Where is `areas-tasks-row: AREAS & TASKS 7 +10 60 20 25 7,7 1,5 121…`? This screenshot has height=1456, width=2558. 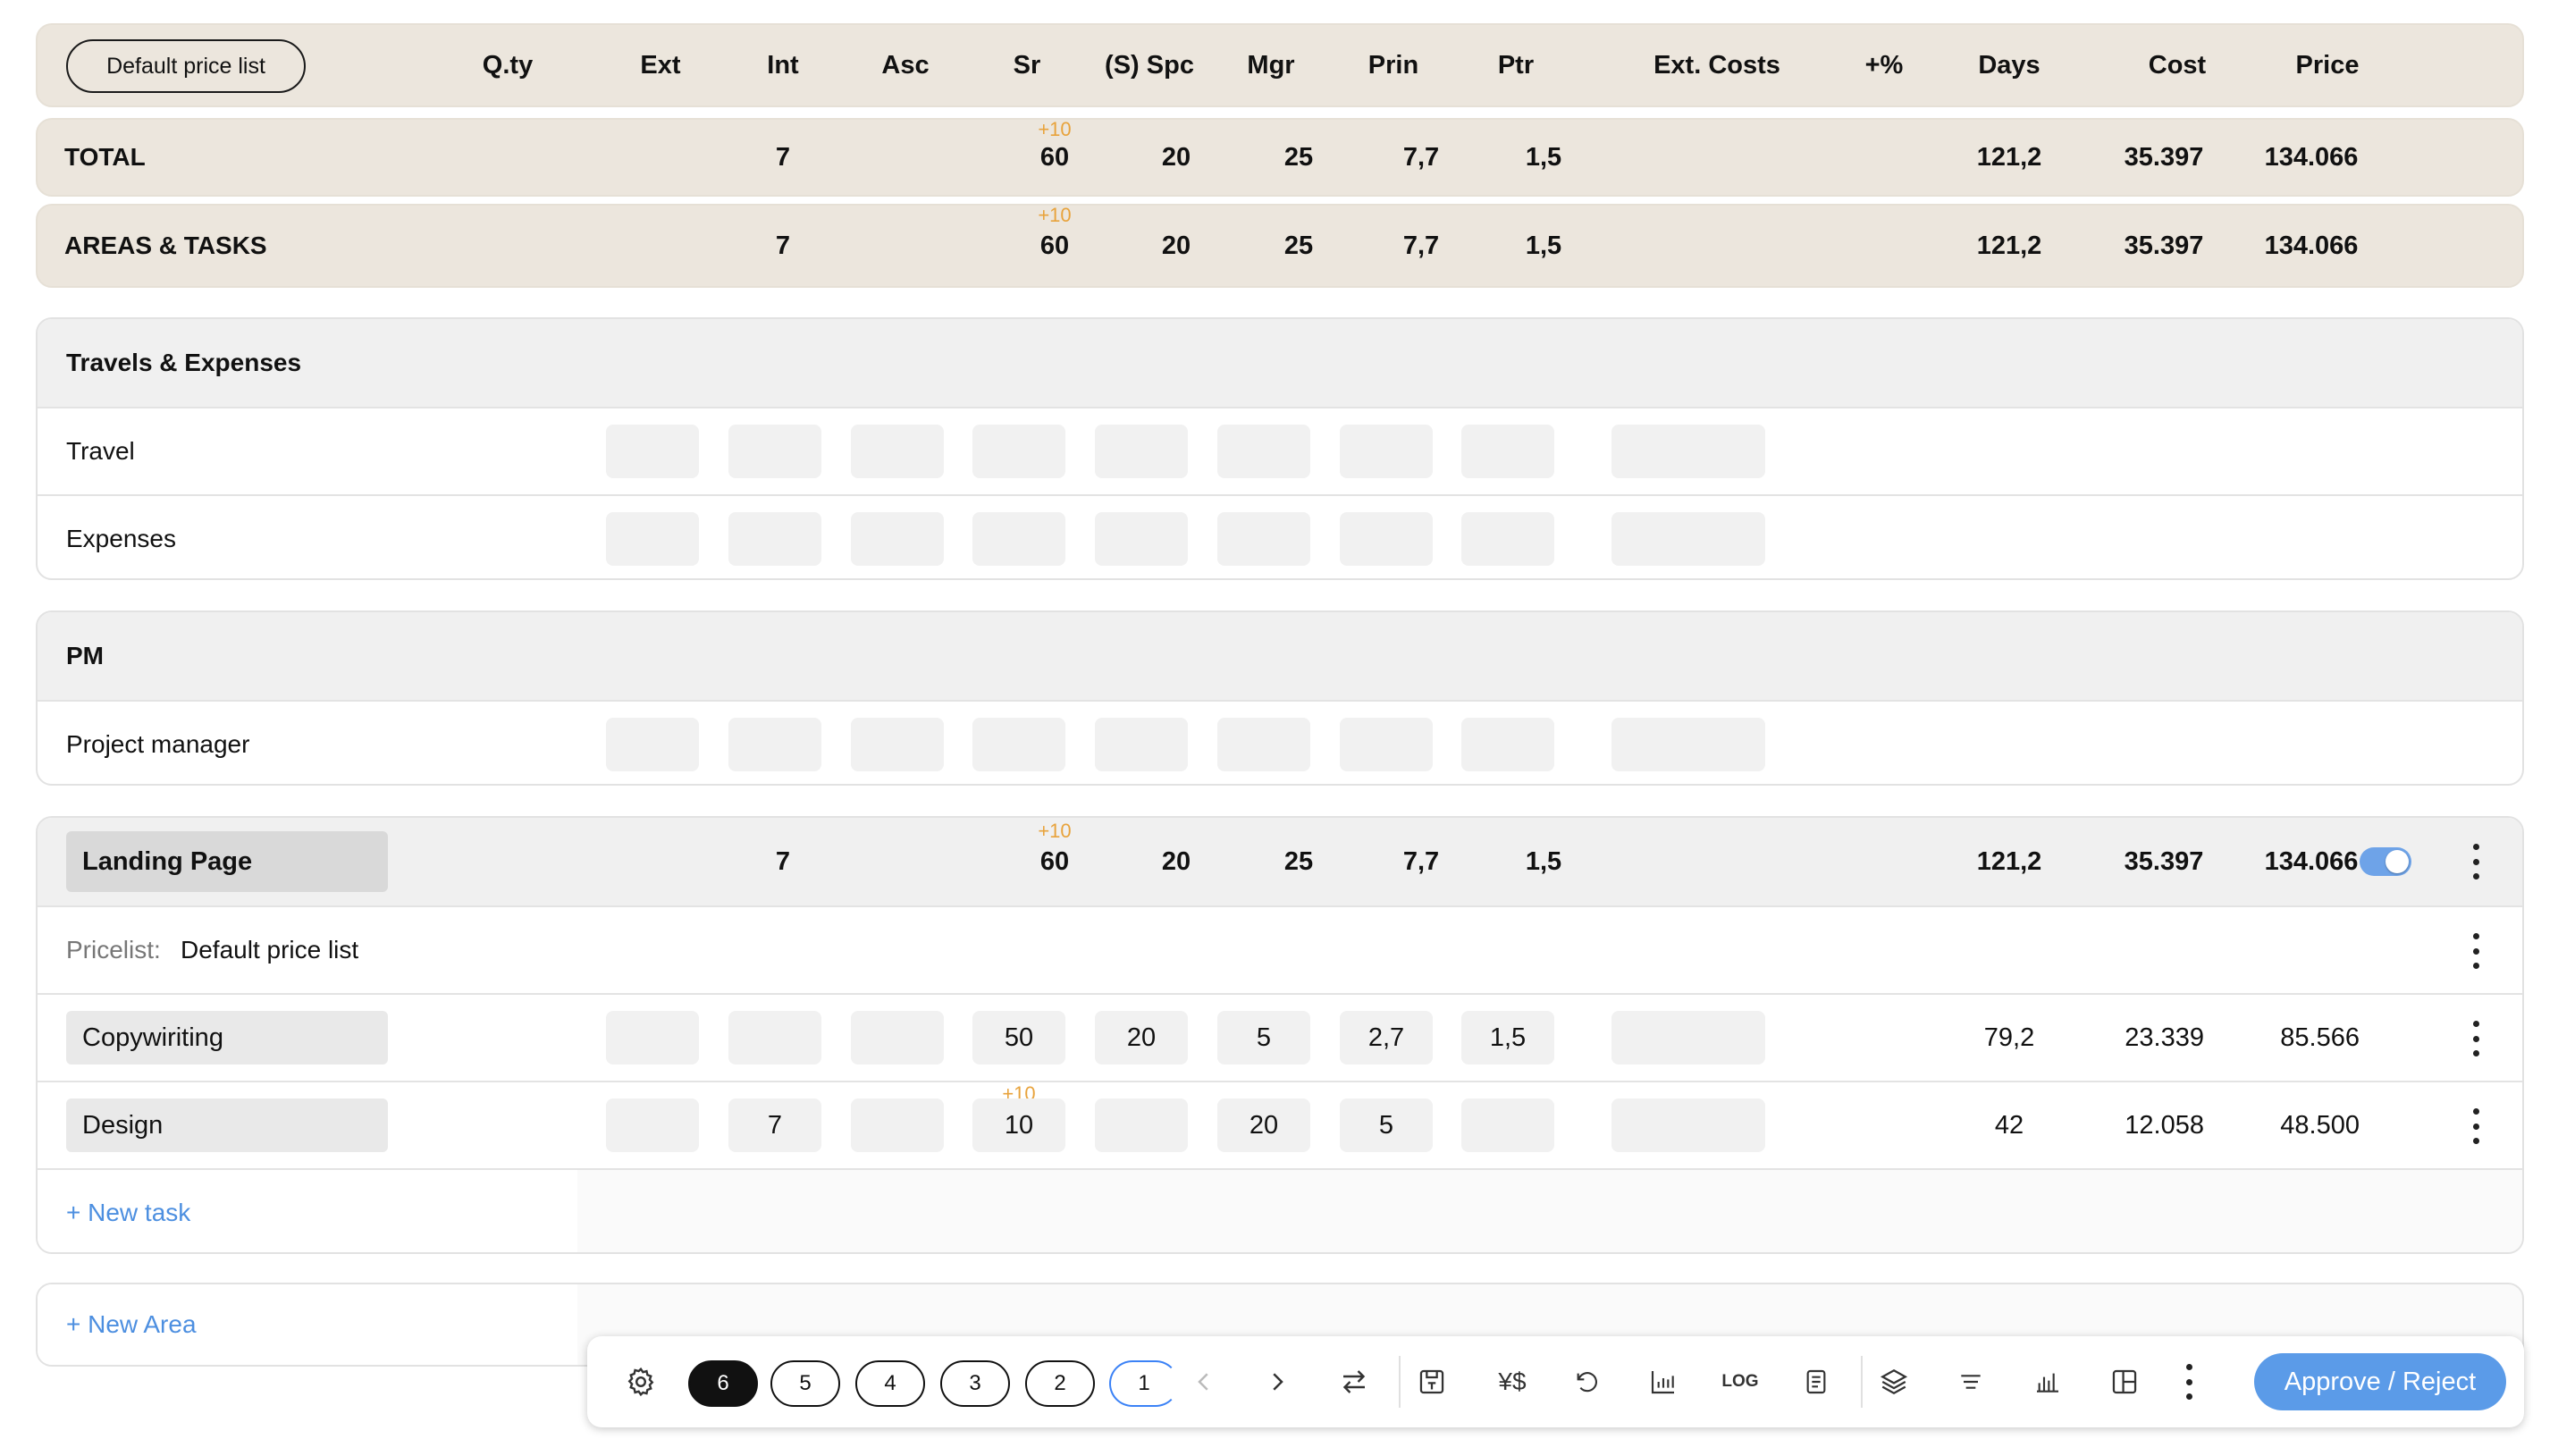
areas-tasks-row: AREAS & TASKS 7 +10 60 20 25 7,7 1,5 121… is located at coordinates (1280, 246).